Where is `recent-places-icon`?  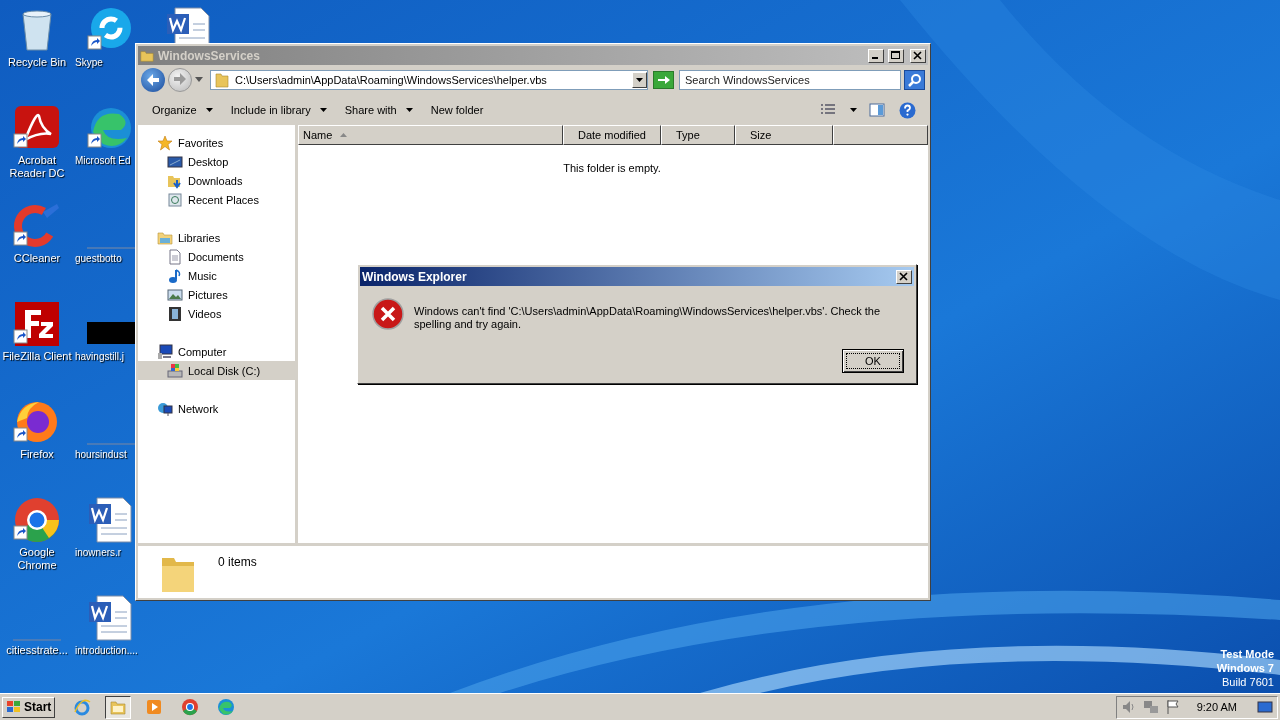
recent-places-icon is located at coordinates (175, 199).